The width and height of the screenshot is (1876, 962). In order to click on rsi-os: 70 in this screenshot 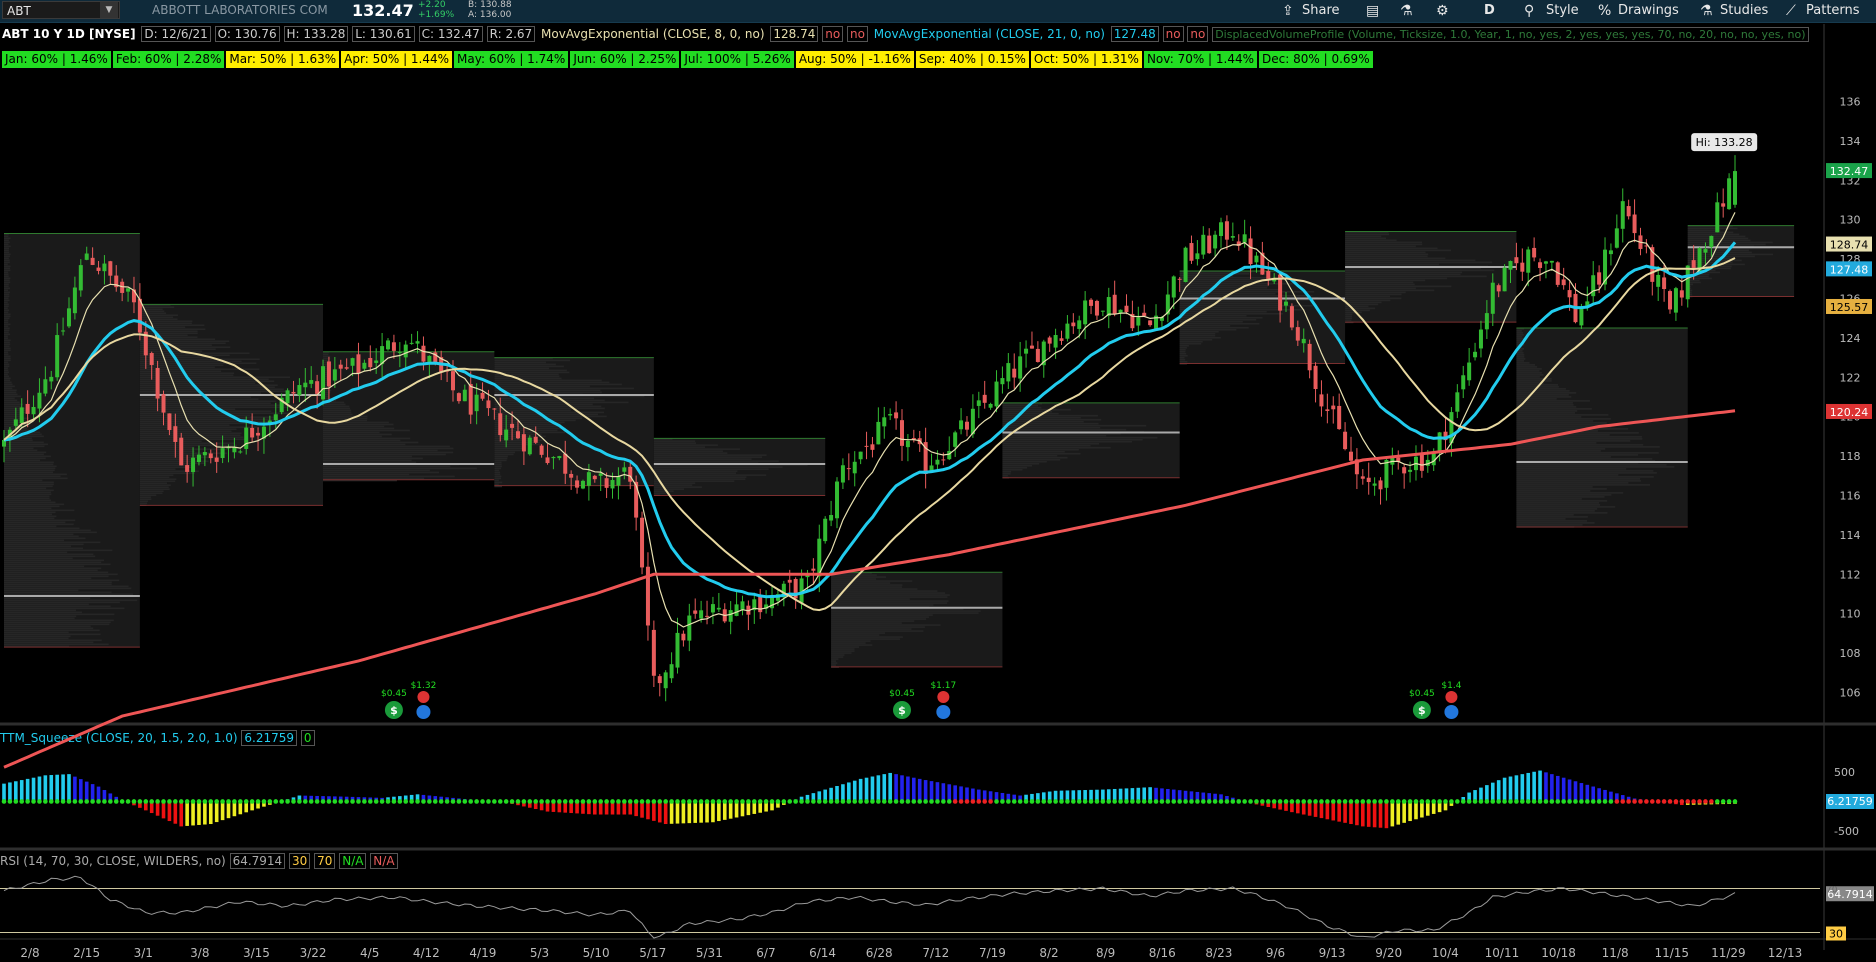, I will do `click(325, 861)`.